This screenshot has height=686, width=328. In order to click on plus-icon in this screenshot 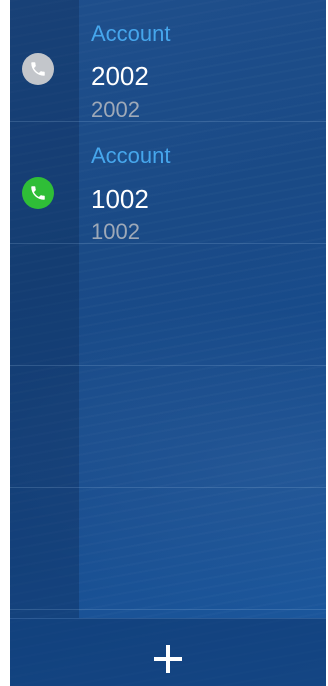, I will do `click(168, 659)`.